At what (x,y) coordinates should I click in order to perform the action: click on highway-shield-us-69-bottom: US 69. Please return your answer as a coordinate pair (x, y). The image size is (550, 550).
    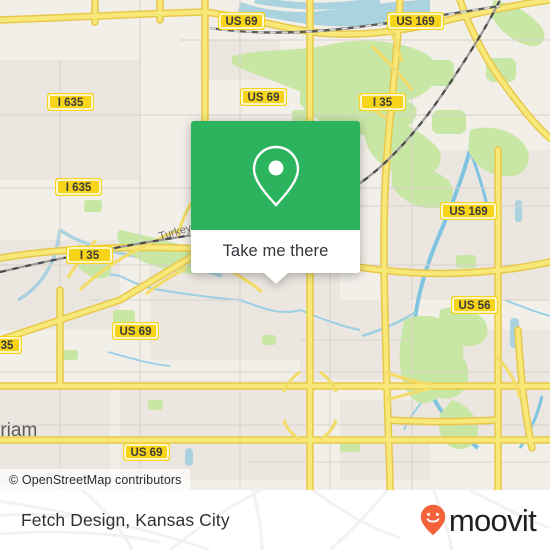
    Looking at the image, I should click on (146, 452).